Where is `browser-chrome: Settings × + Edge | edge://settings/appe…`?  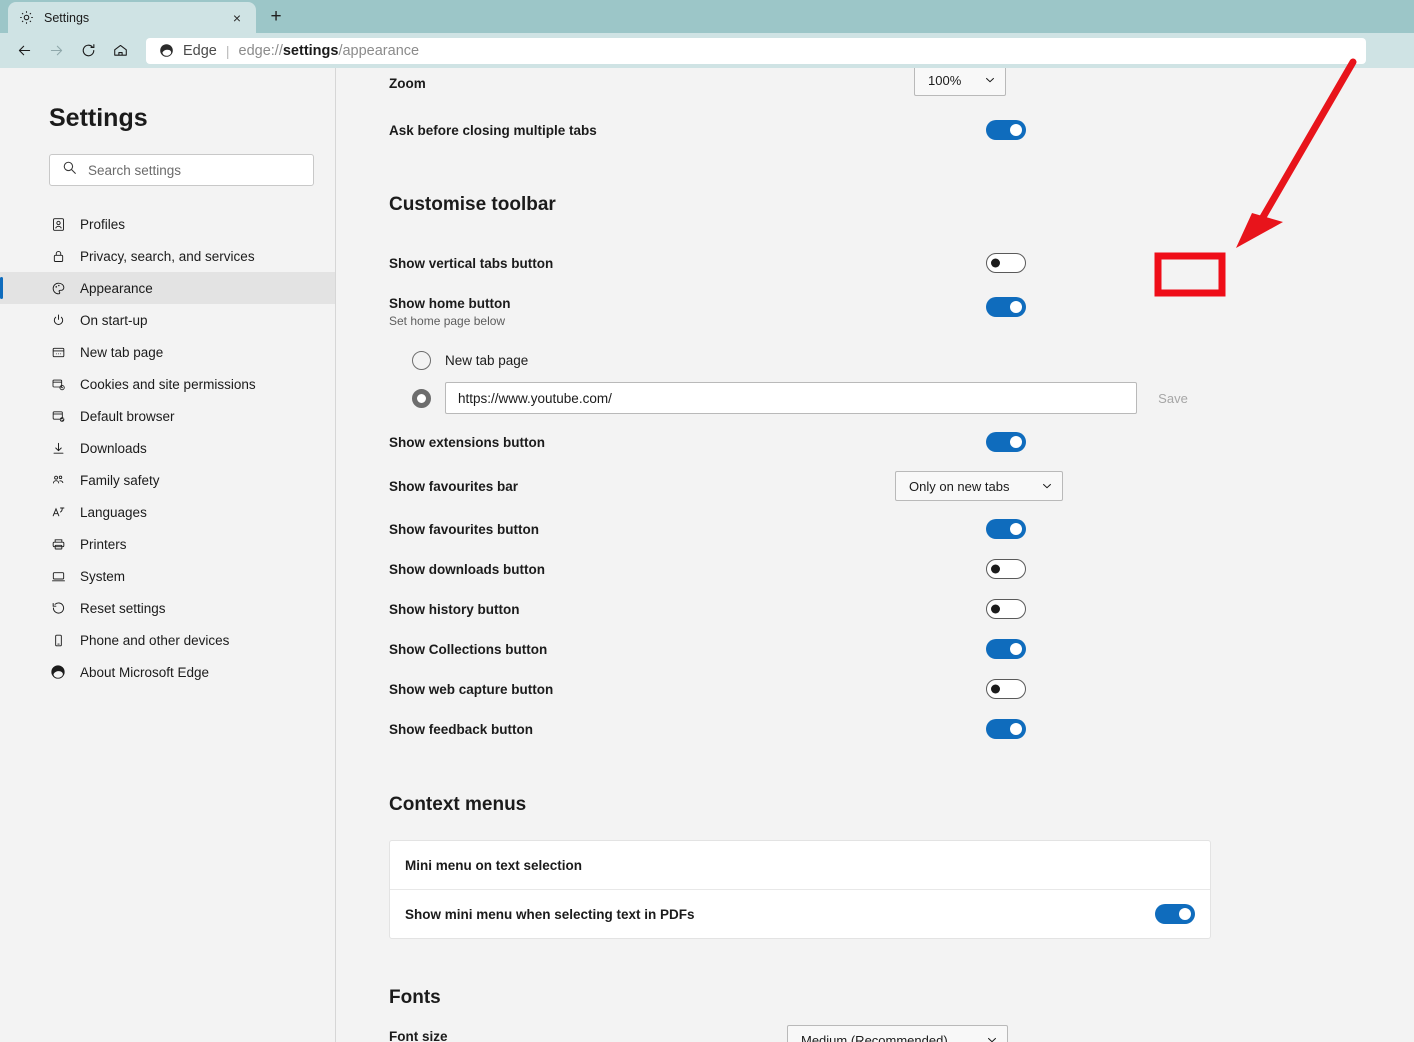 browser-chrome: Settings × + Edge | edge://settings/appe… is located at coordinates (707, 34).